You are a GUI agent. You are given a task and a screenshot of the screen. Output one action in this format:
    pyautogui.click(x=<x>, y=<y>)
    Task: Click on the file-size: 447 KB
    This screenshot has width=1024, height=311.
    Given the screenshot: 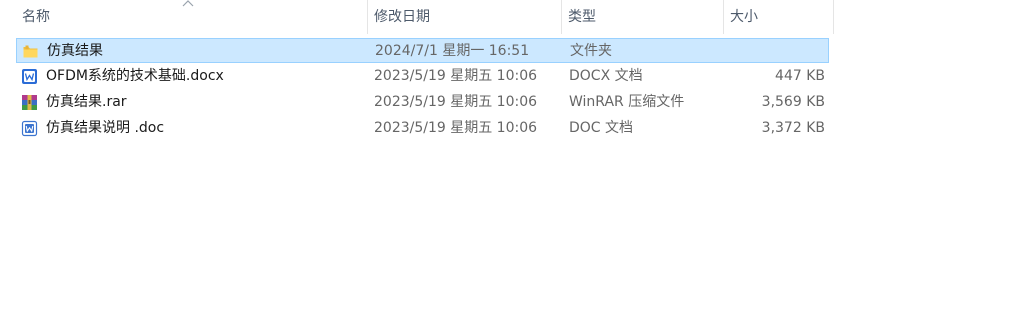 What is the action you would take?
    pyautogui.click(x=800, y=76)
    